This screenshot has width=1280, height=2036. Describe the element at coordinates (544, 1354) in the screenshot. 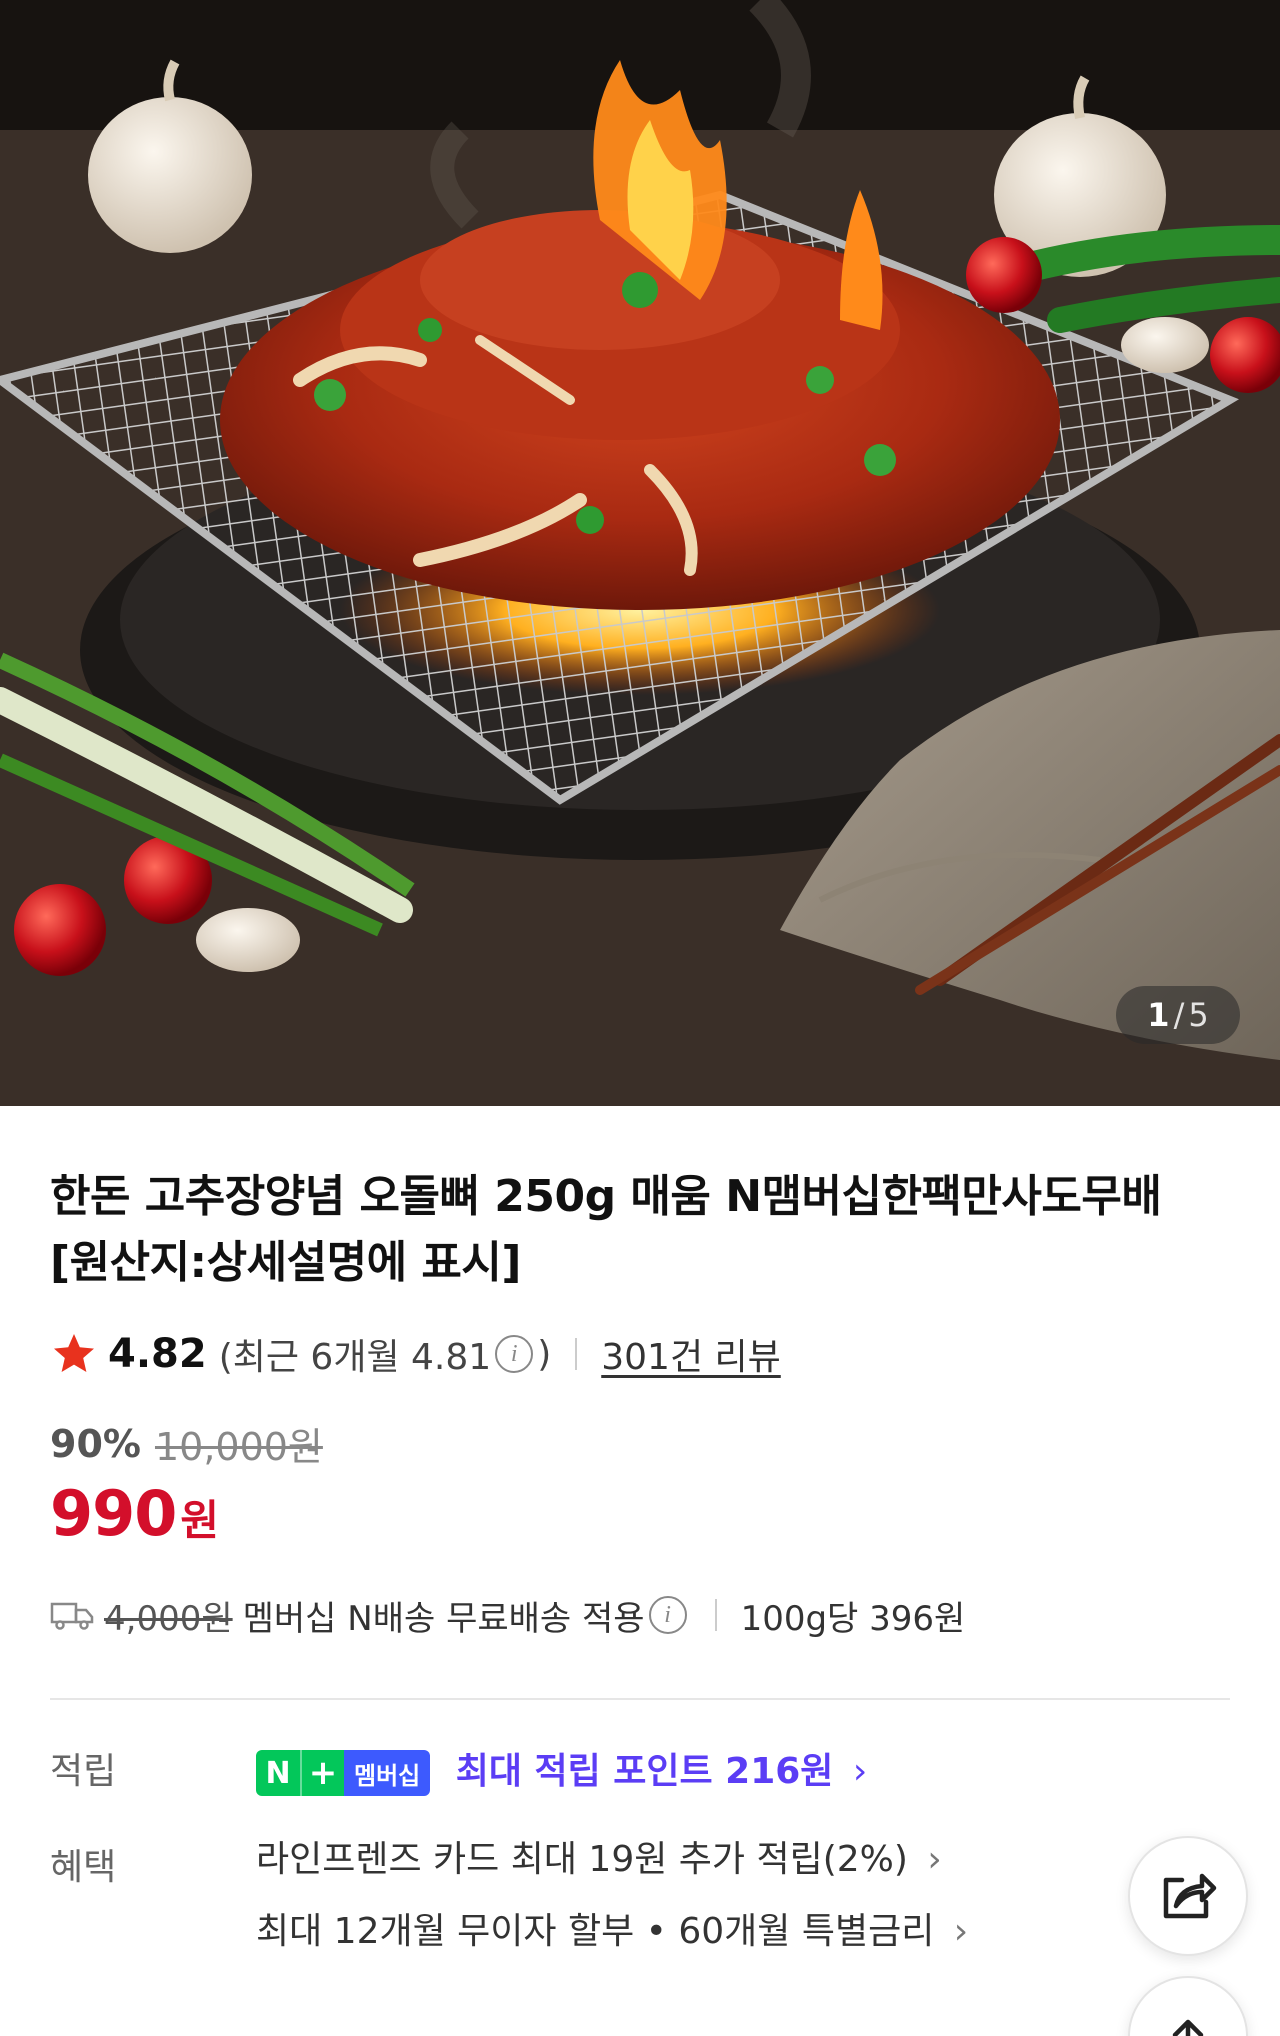

I see `recent-rating-close: )` at that location.